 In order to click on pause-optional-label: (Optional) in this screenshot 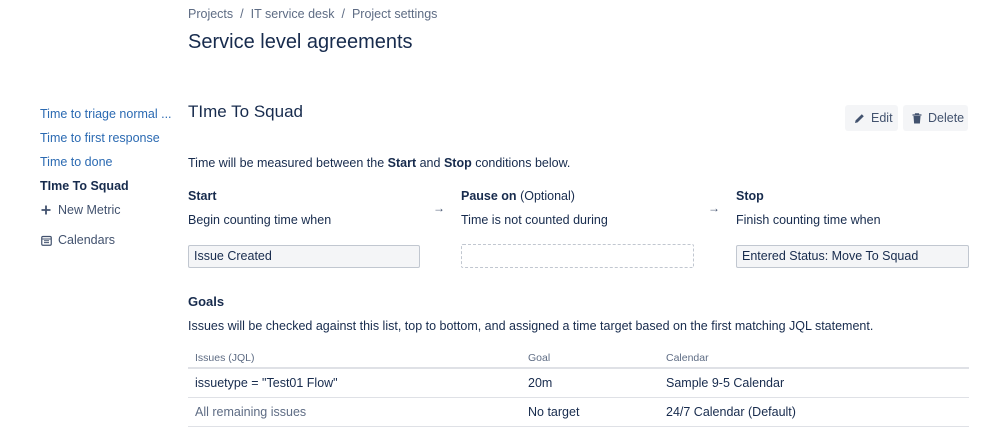, I will do `click(547, 196)`.